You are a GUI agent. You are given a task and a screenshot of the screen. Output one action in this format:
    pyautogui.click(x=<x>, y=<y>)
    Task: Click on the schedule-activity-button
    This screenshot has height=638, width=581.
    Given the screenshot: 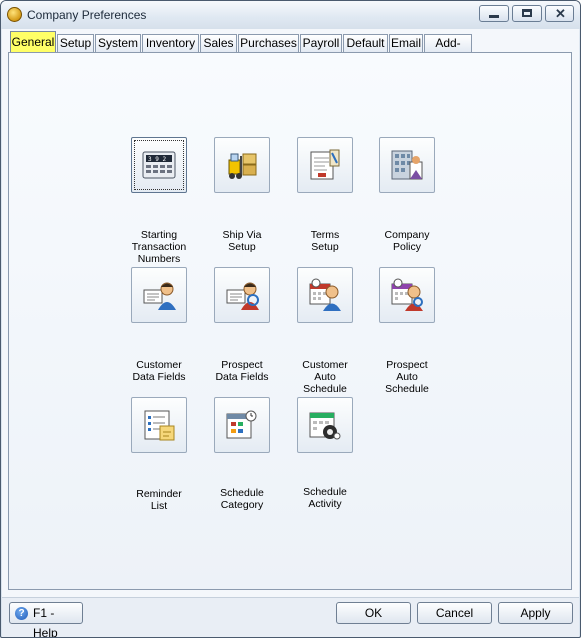 What is the action you would take?
    pyautogui.click(x=325, y=425)
    